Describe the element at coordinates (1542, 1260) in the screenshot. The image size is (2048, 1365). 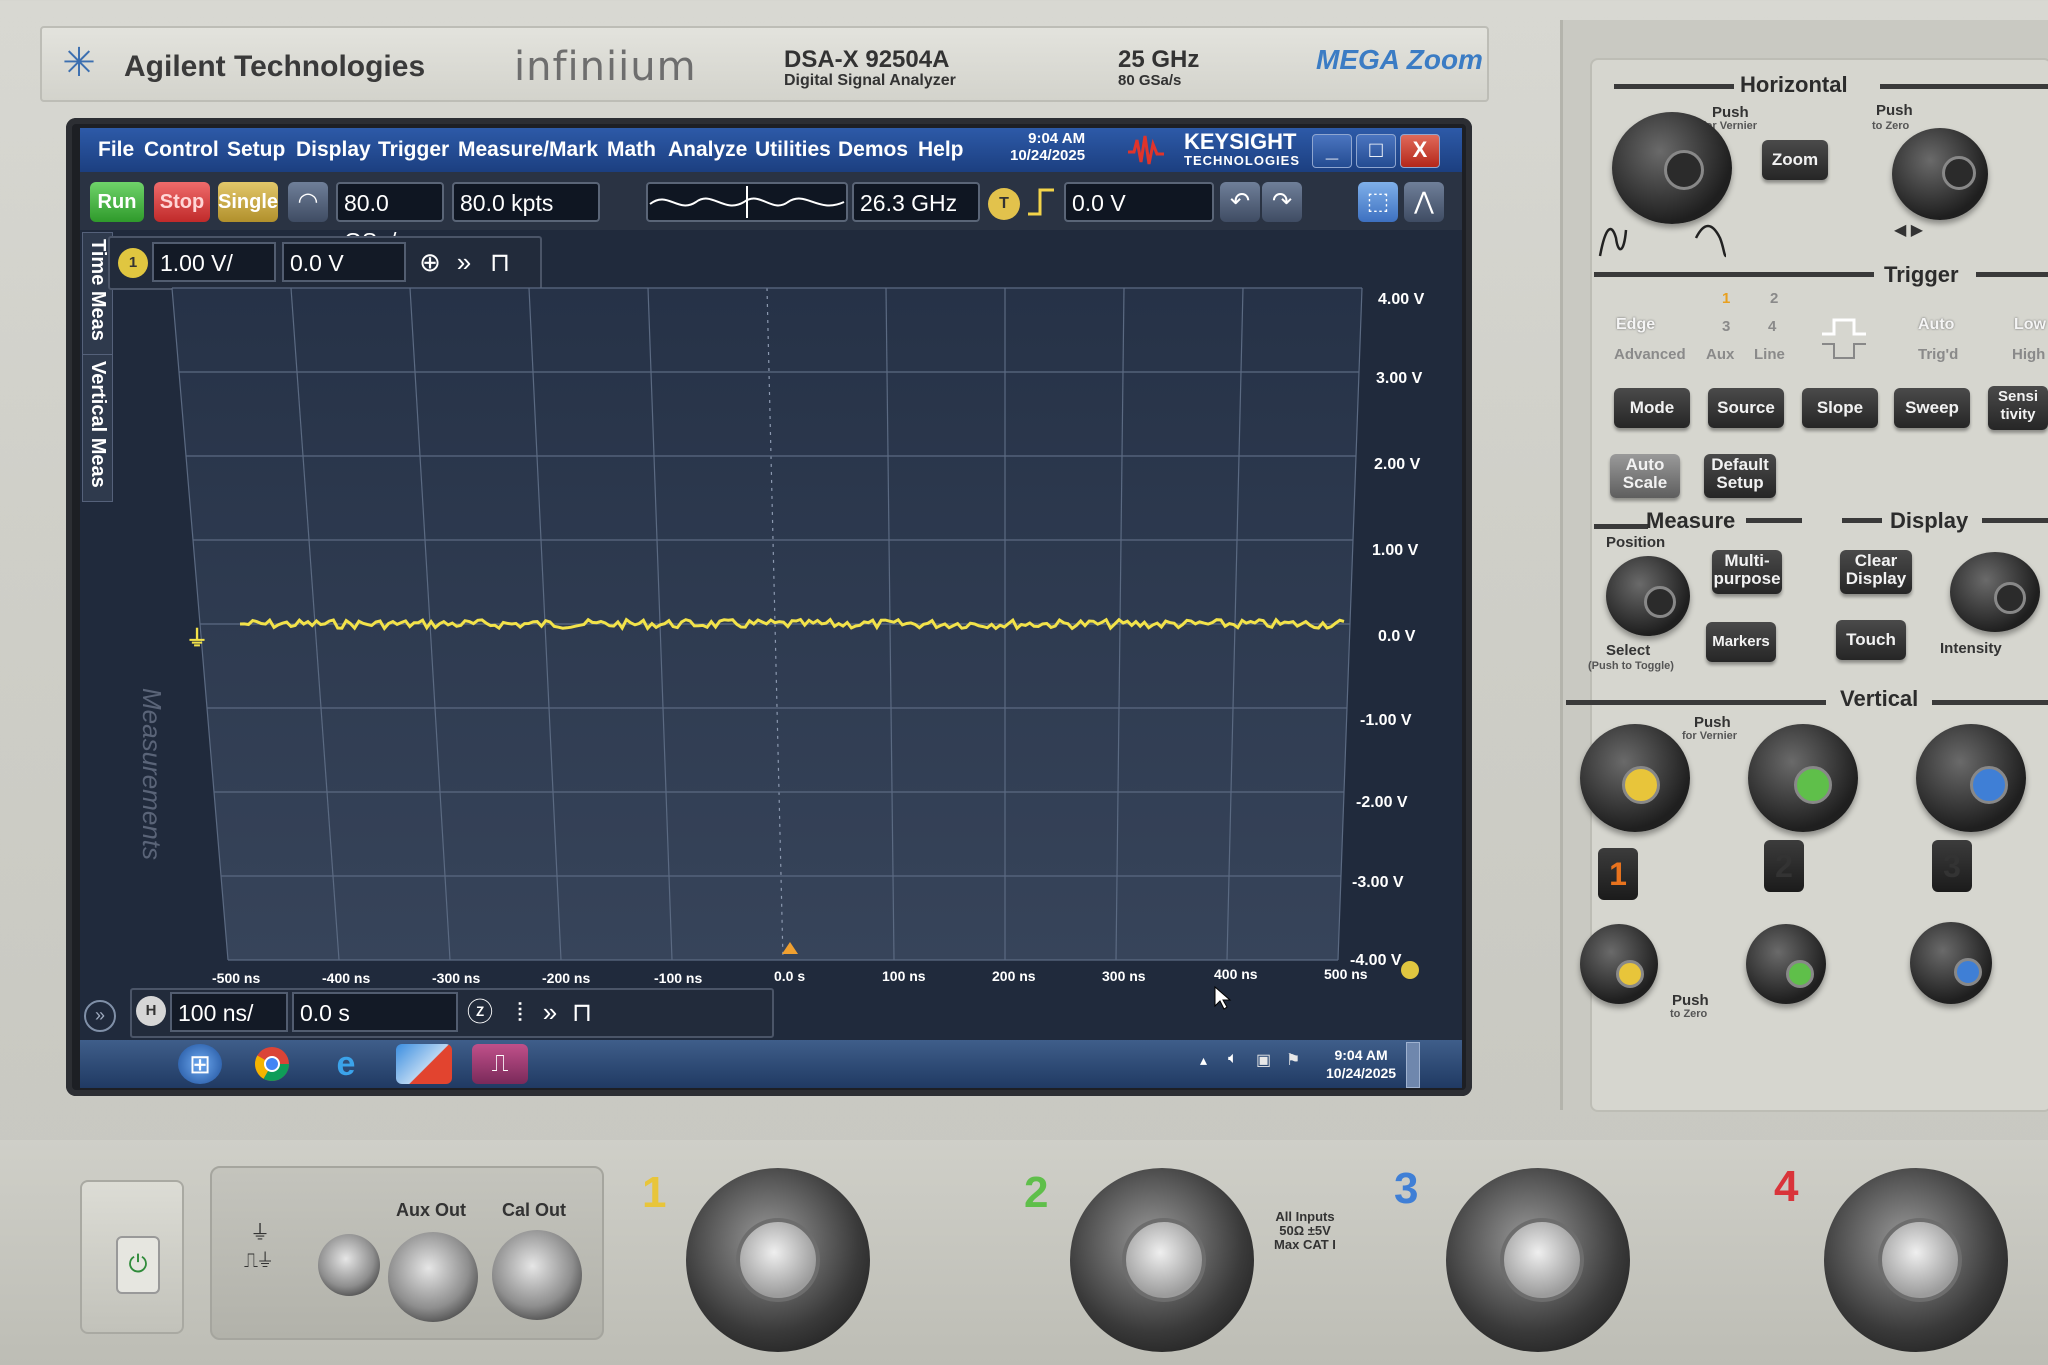
I see `input3-bnc-core` at that location.